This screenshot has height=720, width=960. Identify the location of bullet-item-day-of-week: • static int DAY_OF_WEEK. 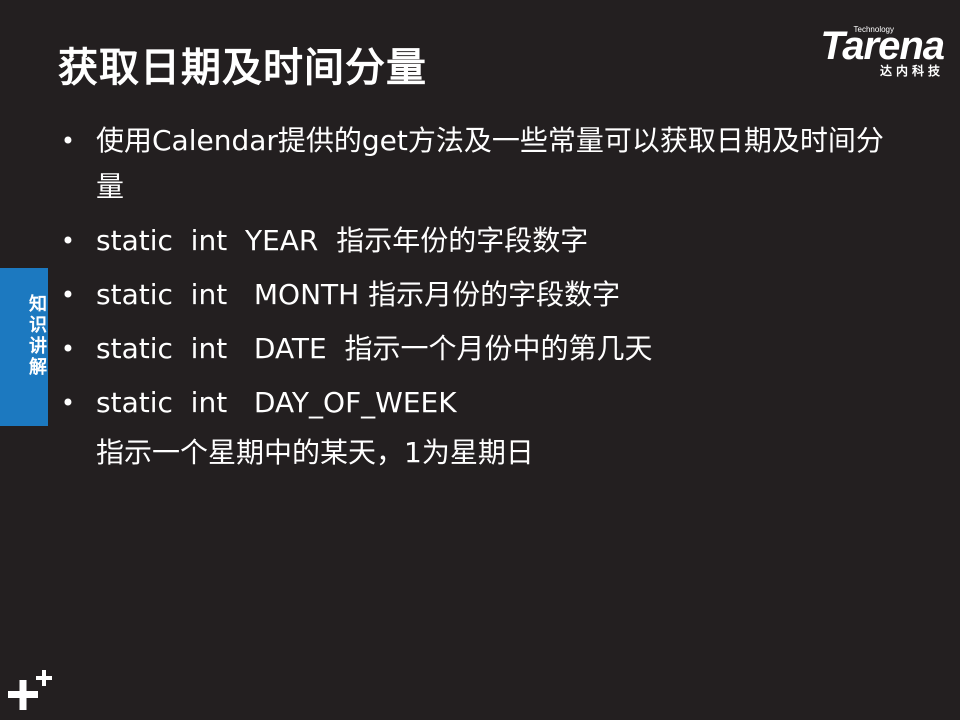
(488, 403).